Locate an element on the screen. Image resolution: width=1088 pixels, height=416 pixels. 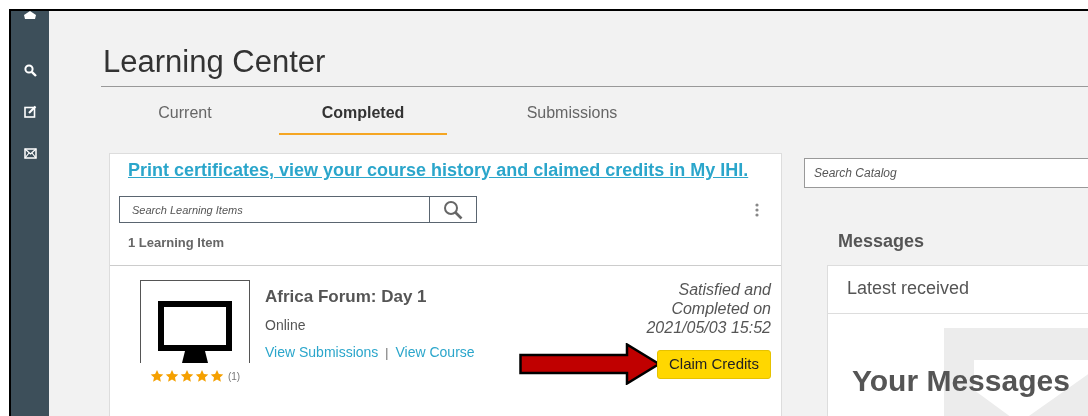
search-button is located at coordinates (453, 210).